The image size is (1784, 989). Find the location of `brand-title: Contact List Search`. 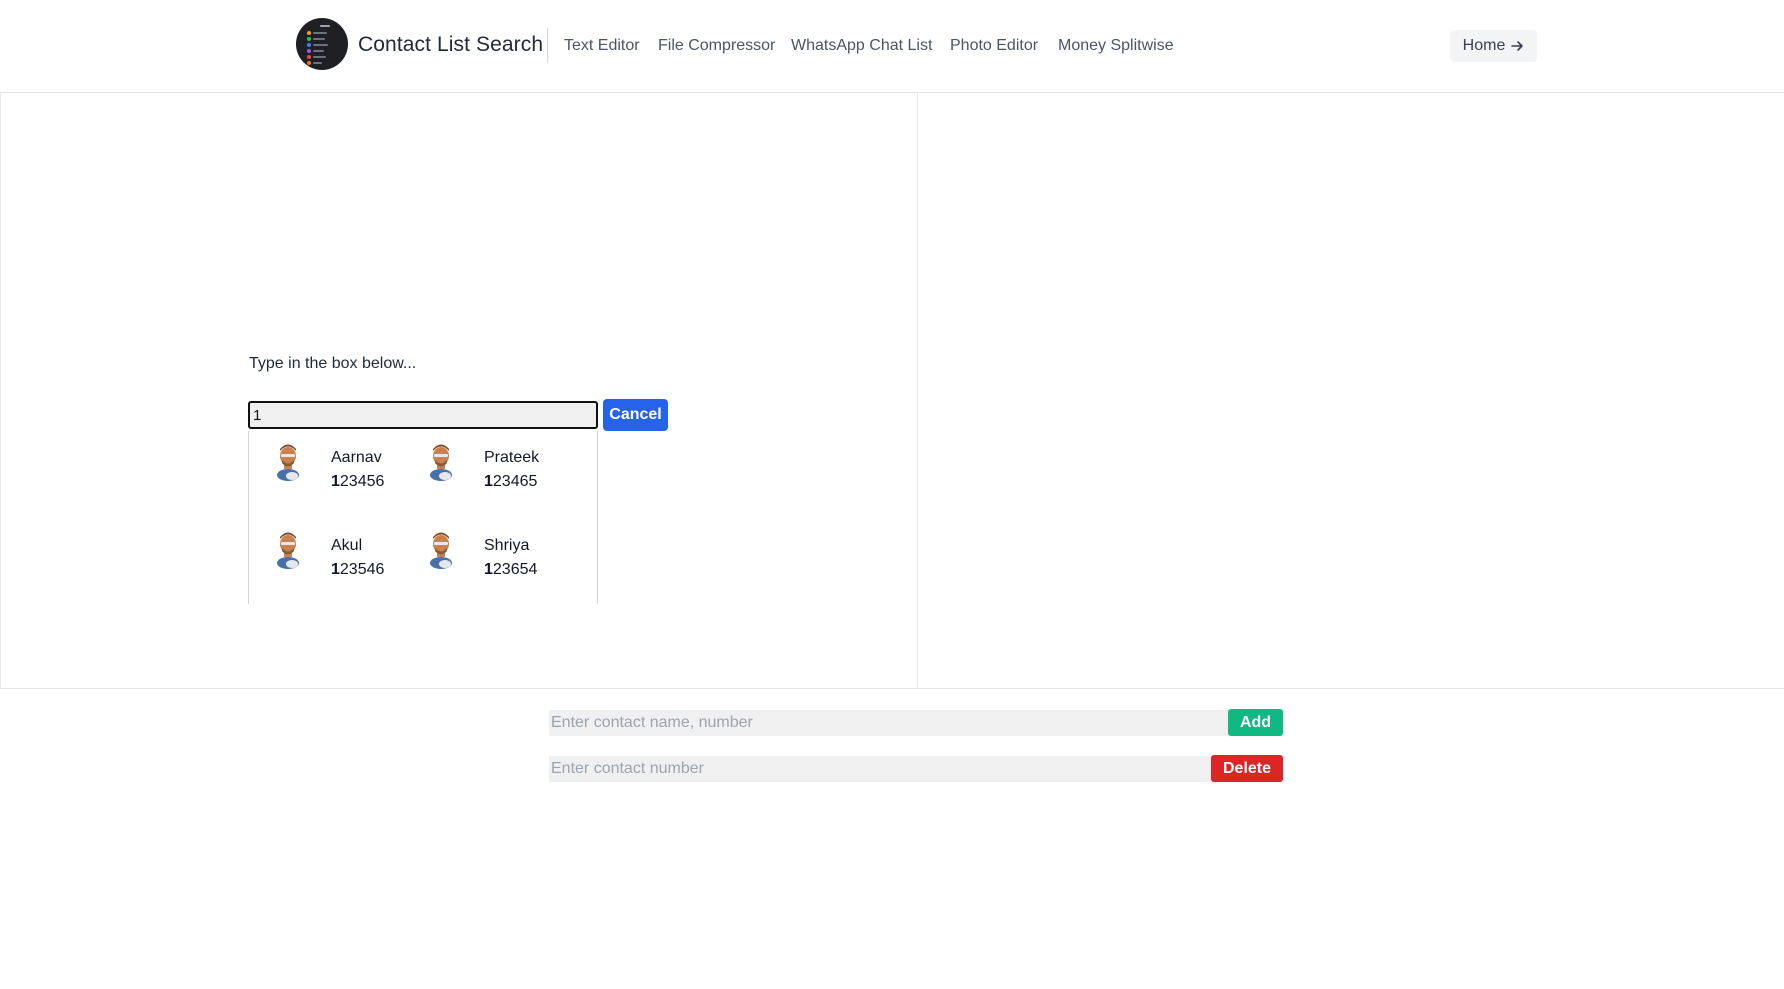

brand-title: Contact List Search is located at coordinates (450, 45).